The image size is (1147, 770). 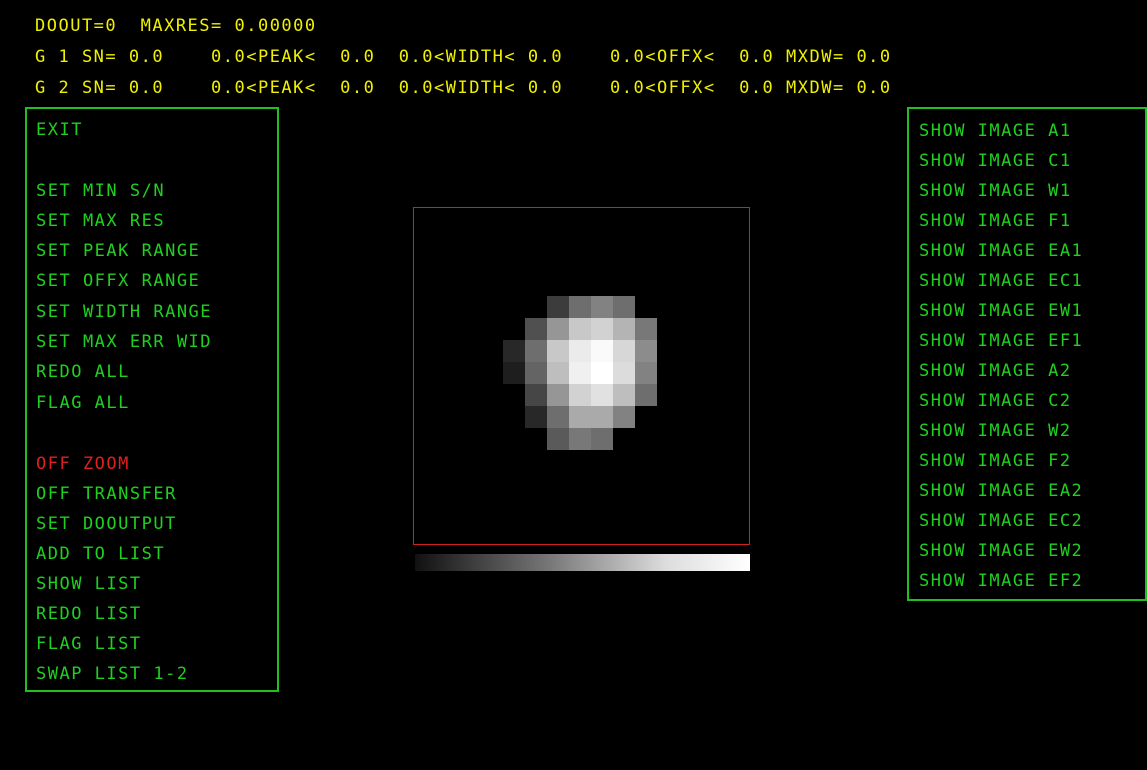 What do you see at coordinates (1001, 251) in the screenshot?
I see `menu-item-show-image-ea1: SHOW IMAGE EA1` at bounding box center [1001, 251].